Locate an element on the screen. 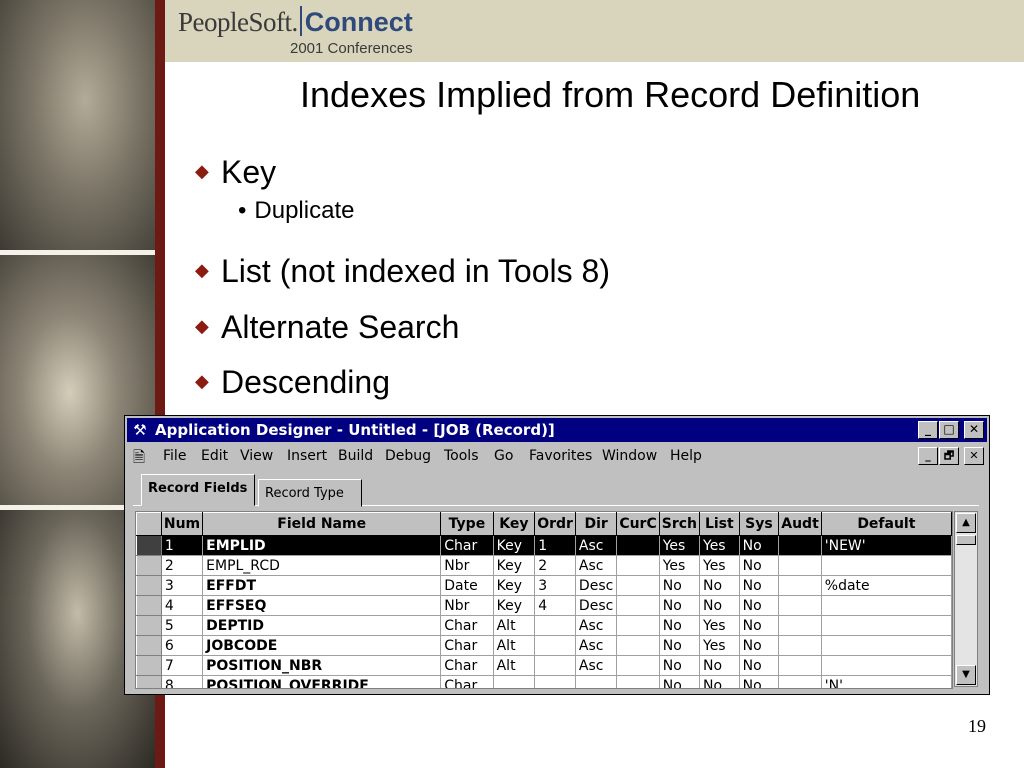 This screenshot has width=1024, height=768. minimize-button: _ is located at coordinates (928, 430).